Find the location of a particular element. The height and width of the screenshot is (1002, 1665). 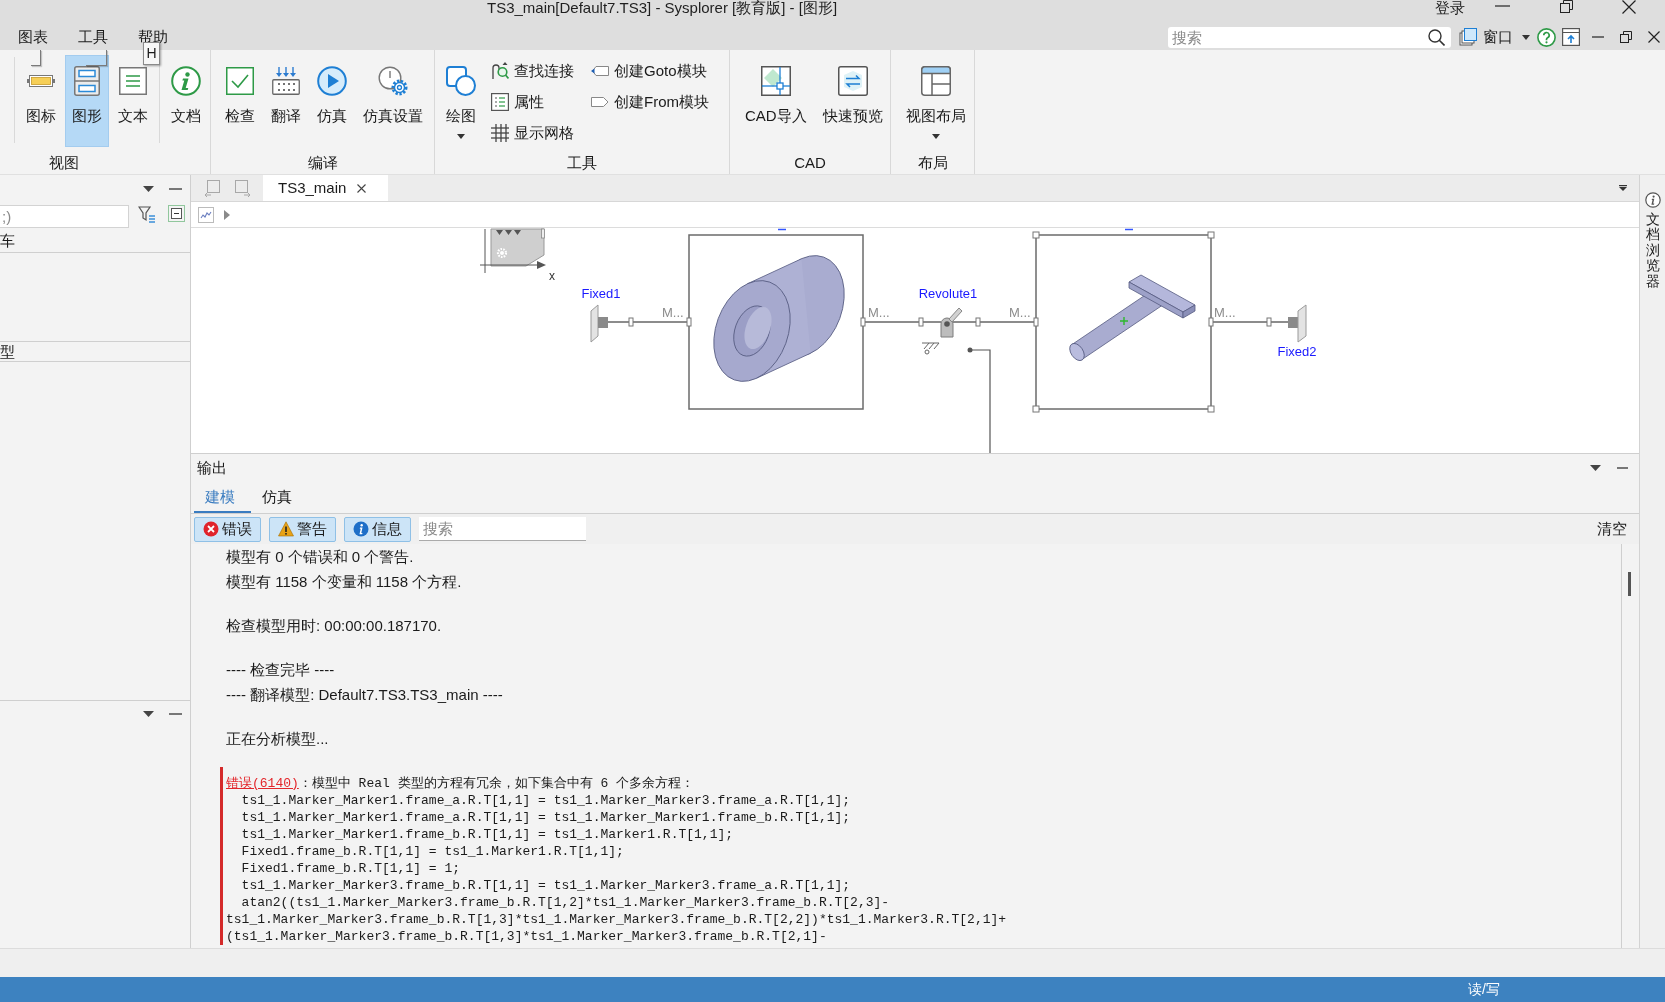

ribbon-button: 显示网格 is located at coordinates (532, 132).